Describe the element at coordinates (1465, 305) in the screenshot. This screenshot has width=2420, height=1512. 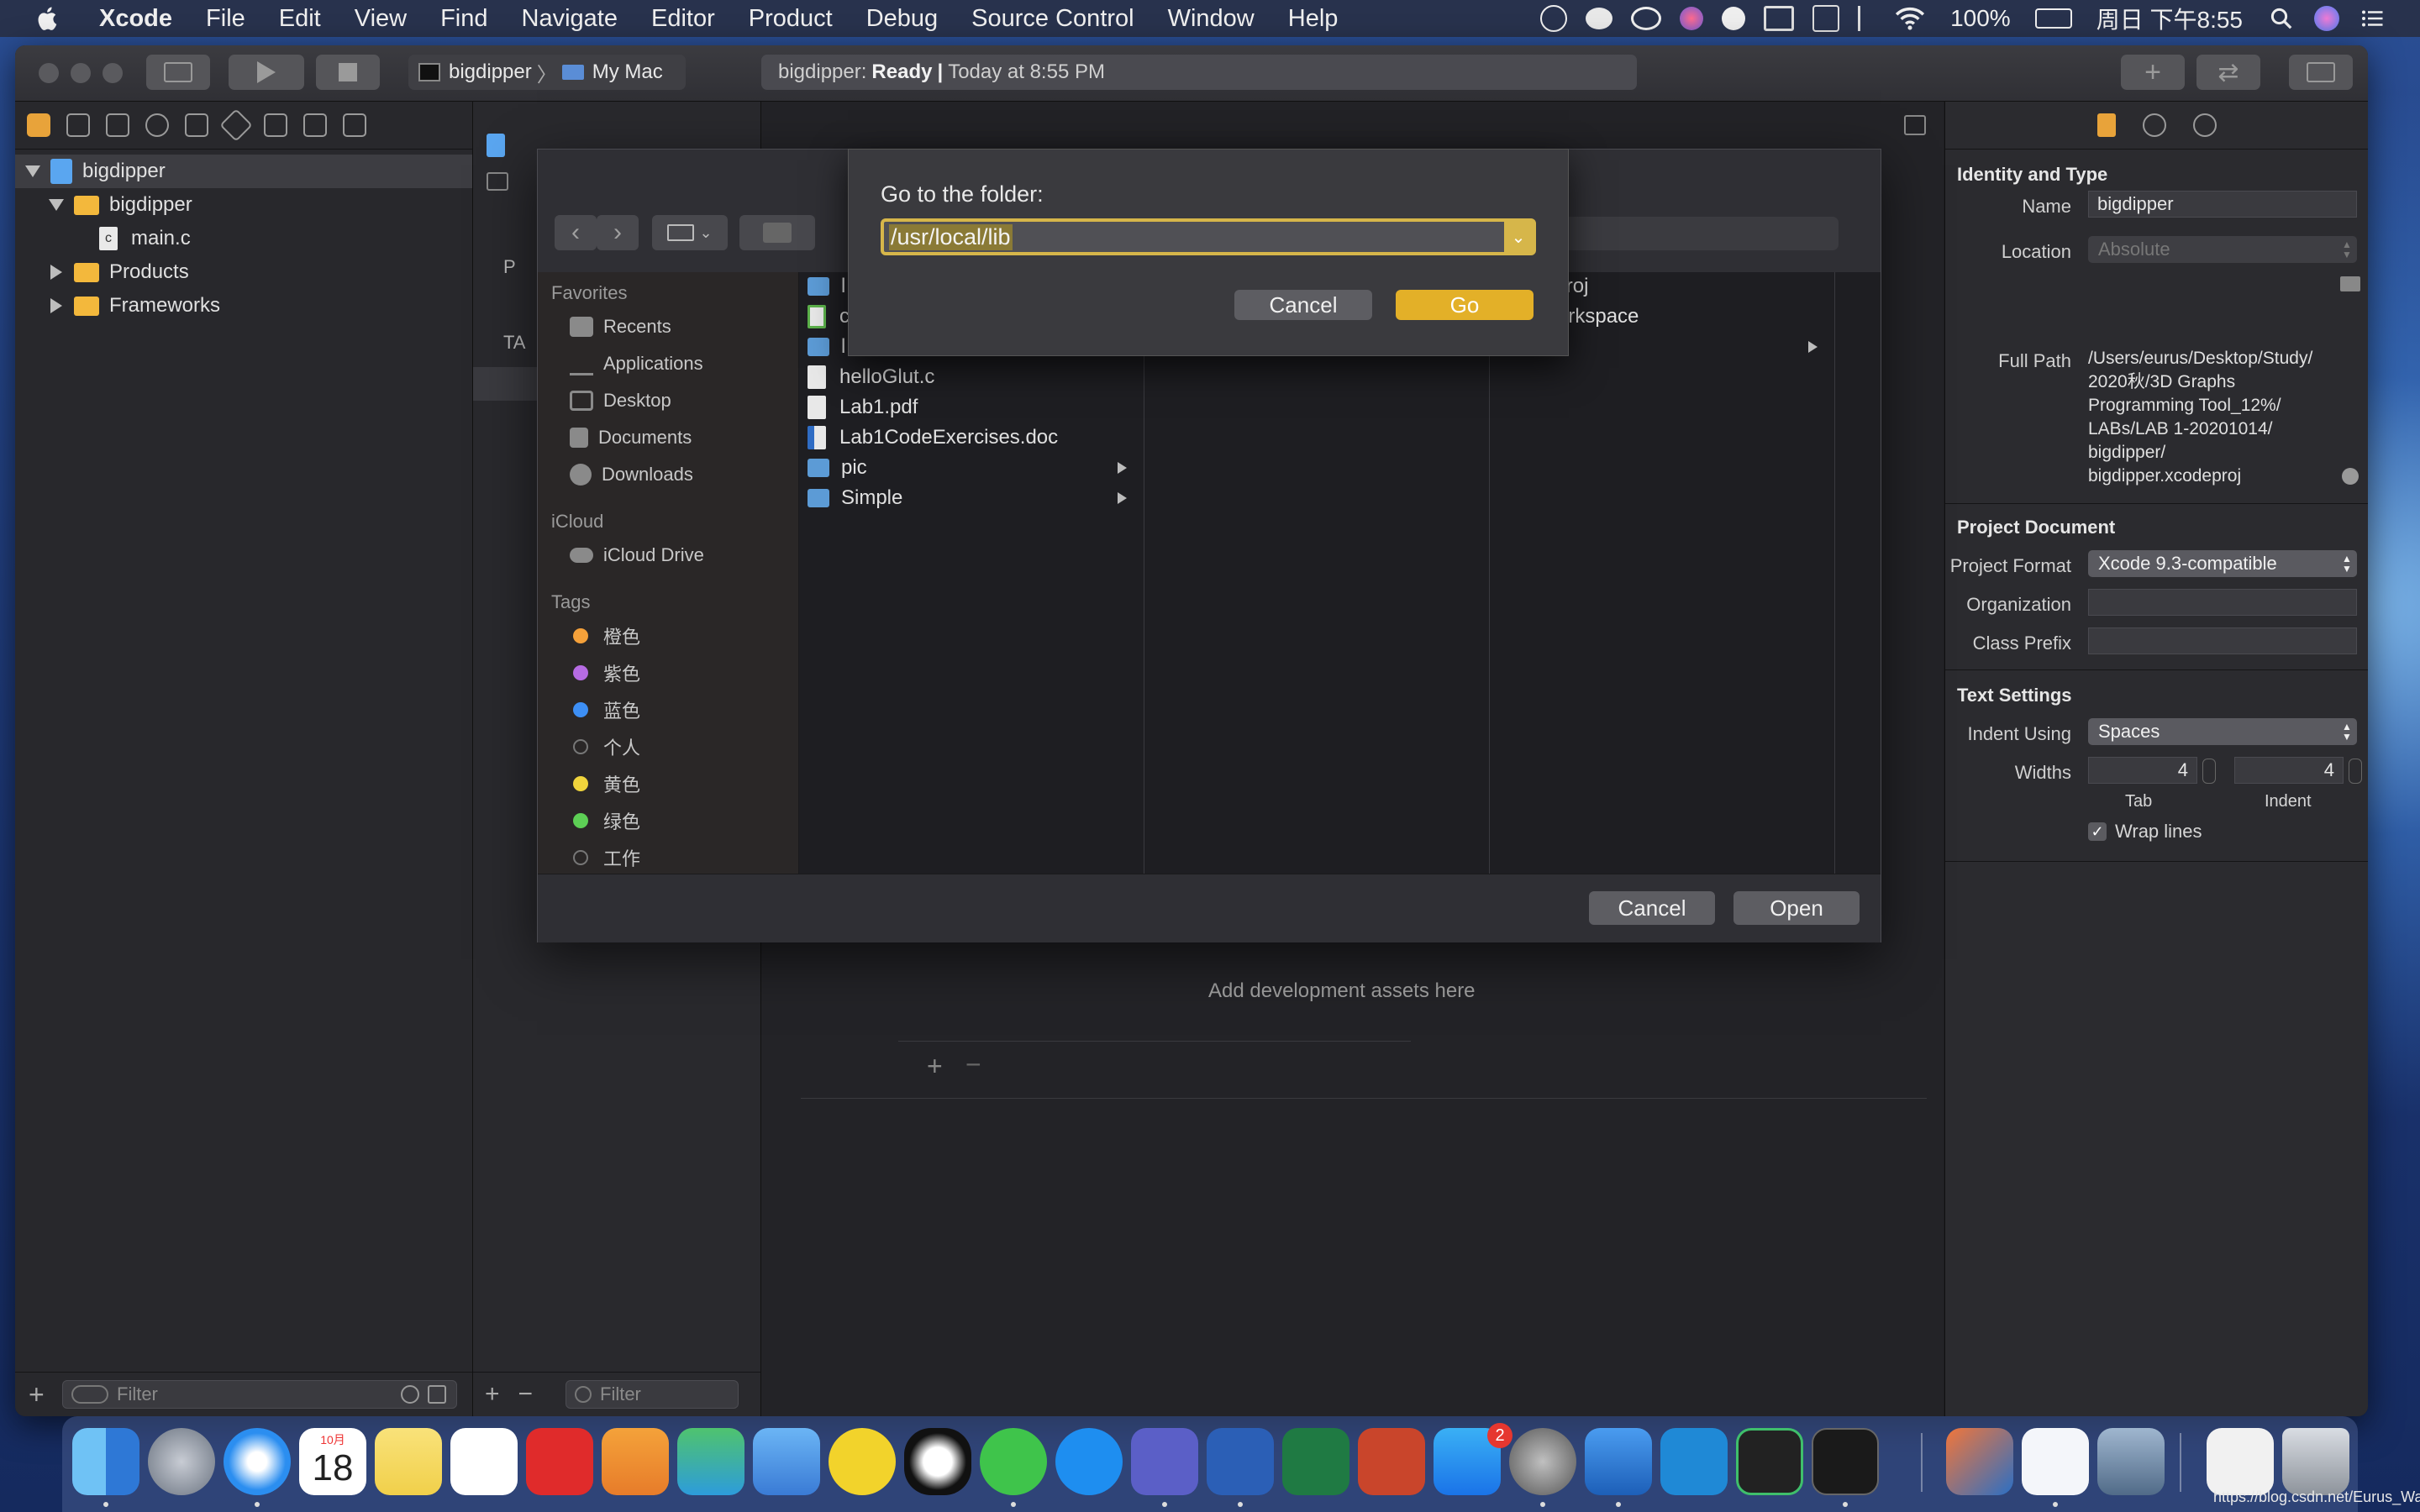
I see `go-button: Go` at that location.